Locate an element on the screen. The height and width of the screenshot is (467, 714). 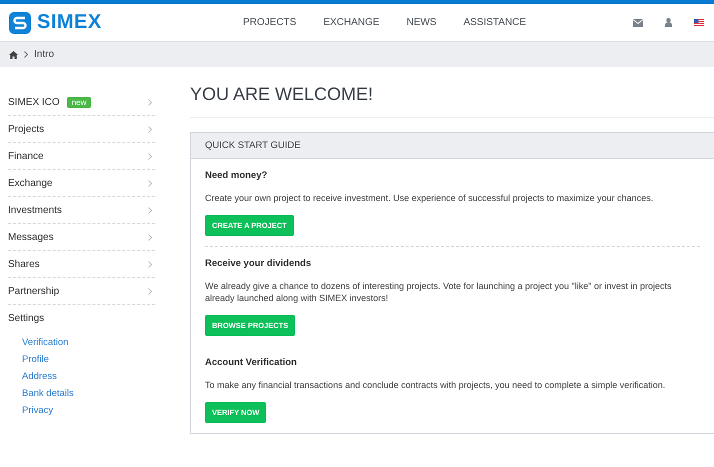
sidebar-item: Investments is located at coordinates (35, 210).